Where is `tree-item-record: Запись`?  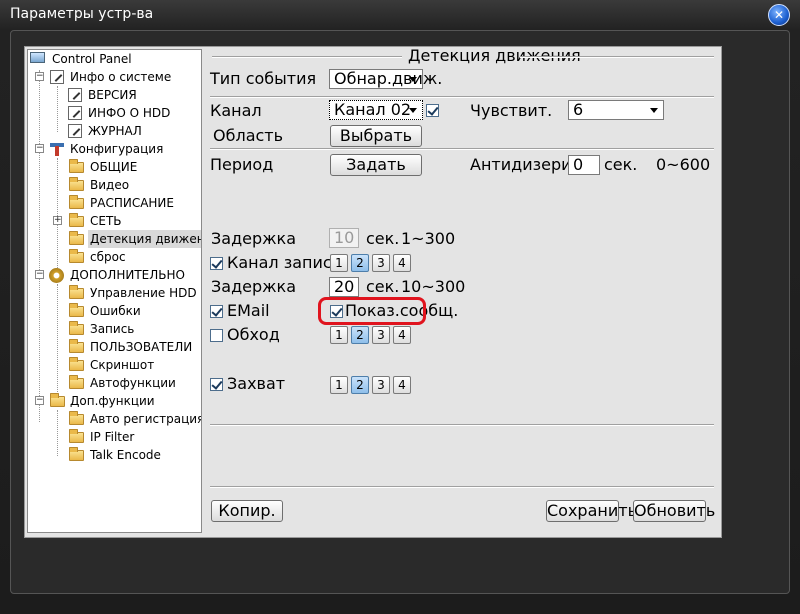 tree-item-record: Запись is located at coordinates (131, 329).